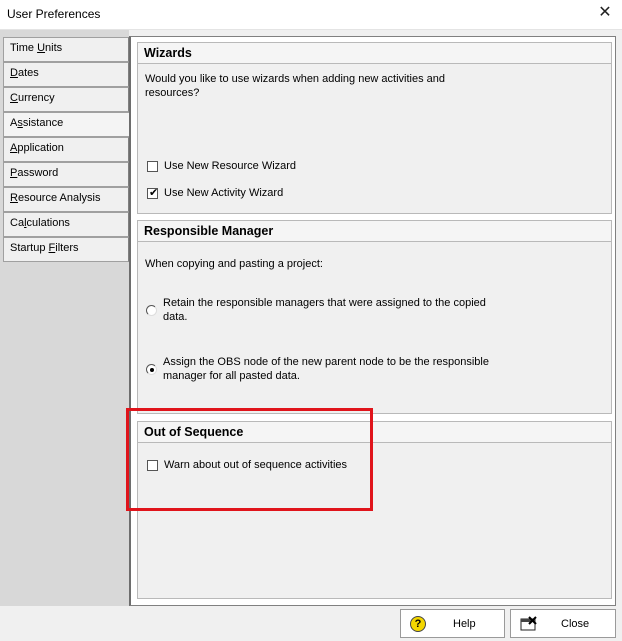  What do you see at coordinates (54, 14) in the screenshot?
I see `window-title: User Preferences` at bounding box center [54, 14].